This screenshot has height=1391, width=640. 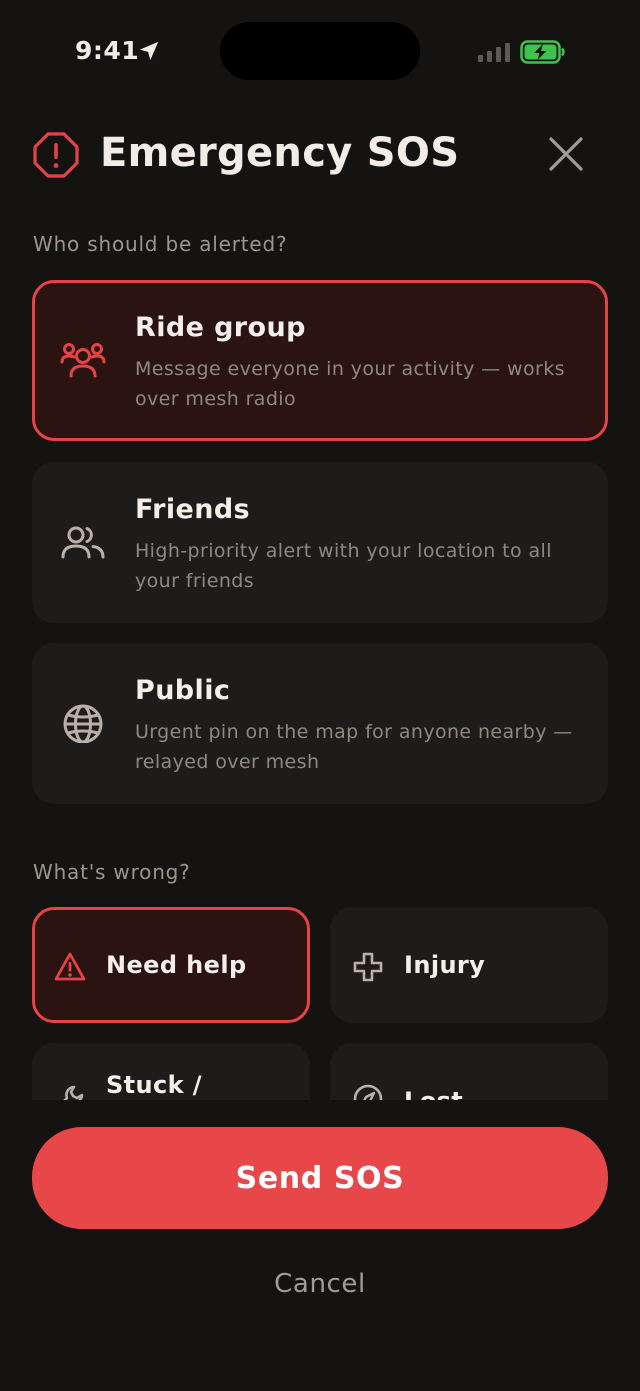 I want to click on chip-label: Stuck /, so click(x=154, y=1085).